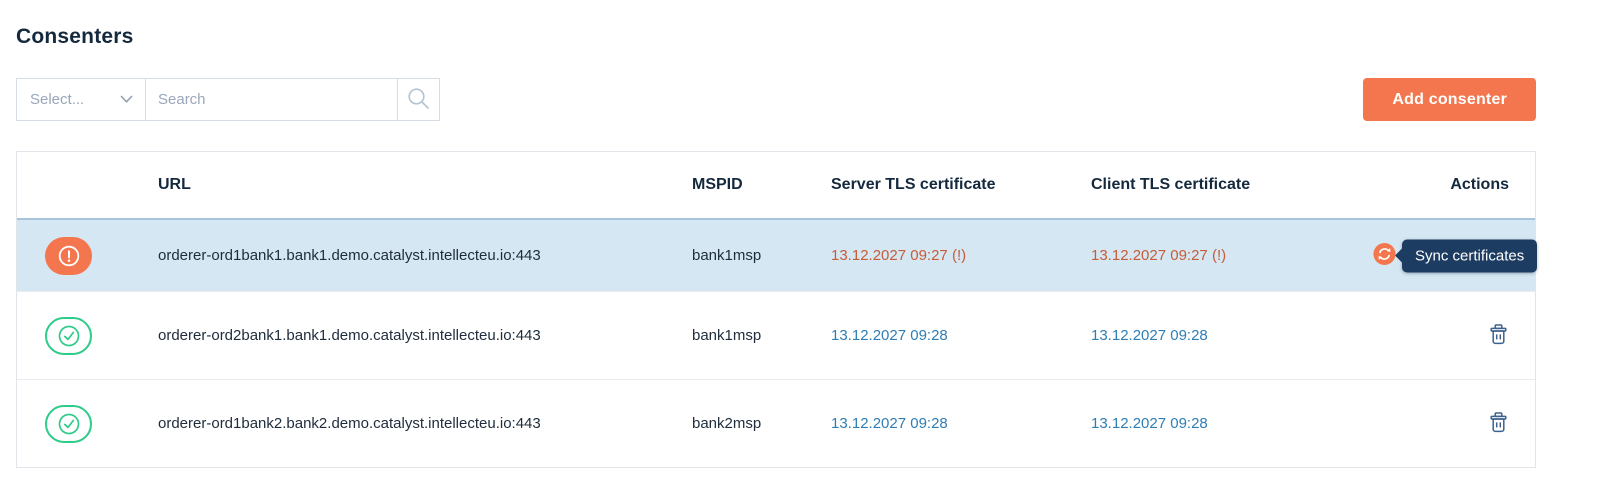 This screenshot has width=1600, height=502. What do you see at coordinates (1171, 184) in the screenshot?
I see `column-header-client-tls: Client TLS certificate` at bounding box center [1171, 184].